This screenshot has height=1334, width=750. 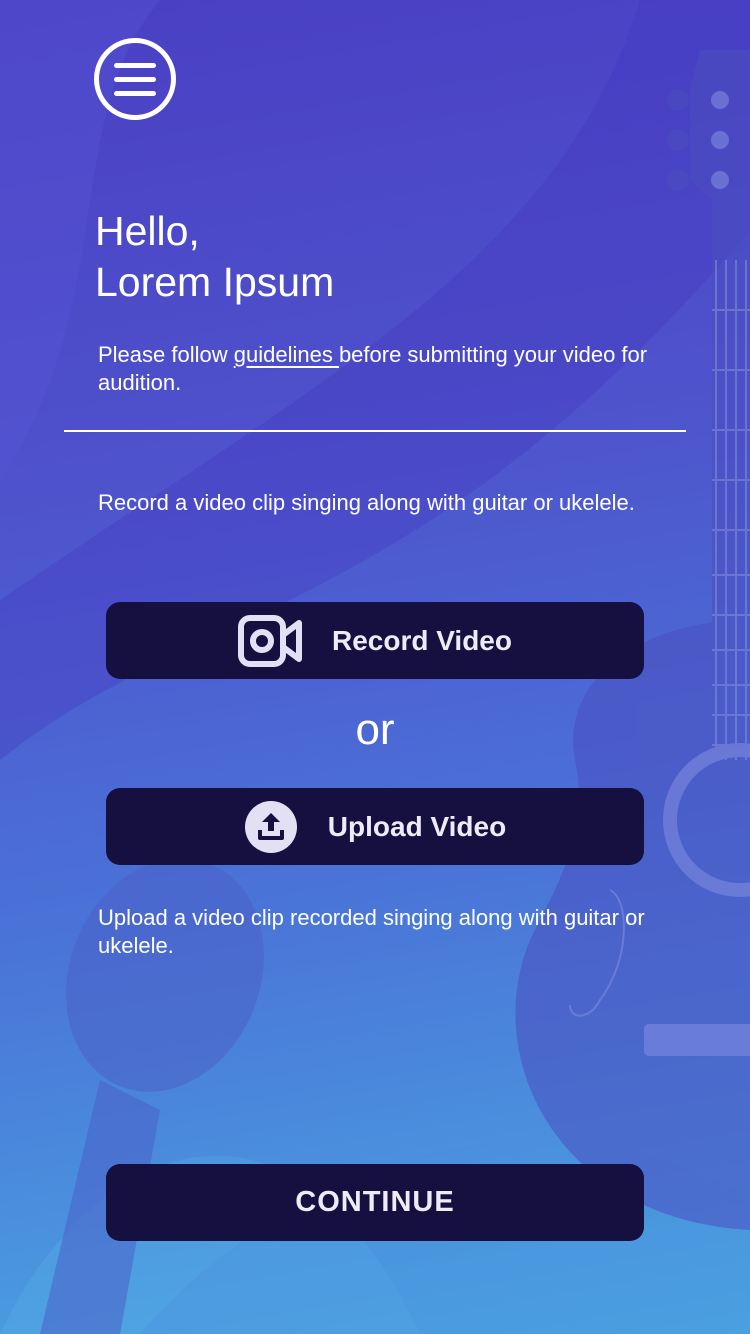 I want to click on upload-video-button: Upload Video, so click(x=375, y=826).